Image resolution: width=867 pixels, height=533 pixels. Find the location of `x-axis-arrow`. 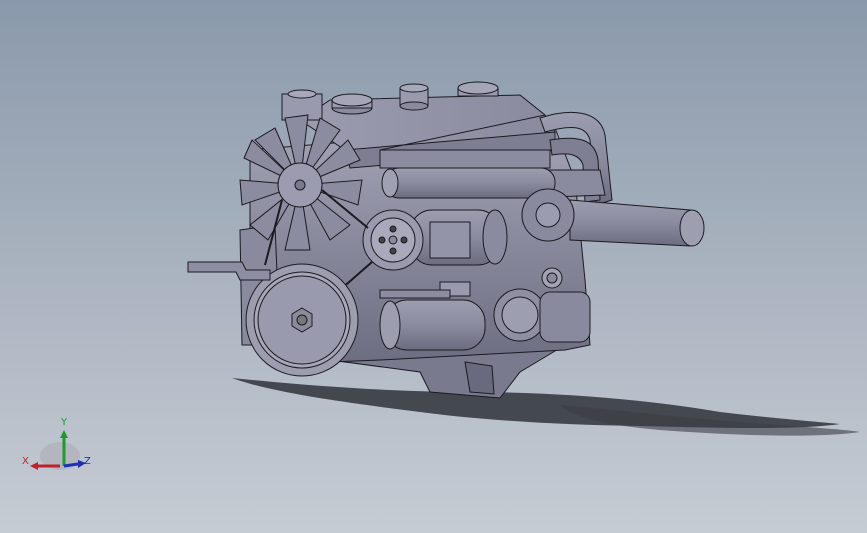

x-axis-arrow is located at coordinates (34, 466).